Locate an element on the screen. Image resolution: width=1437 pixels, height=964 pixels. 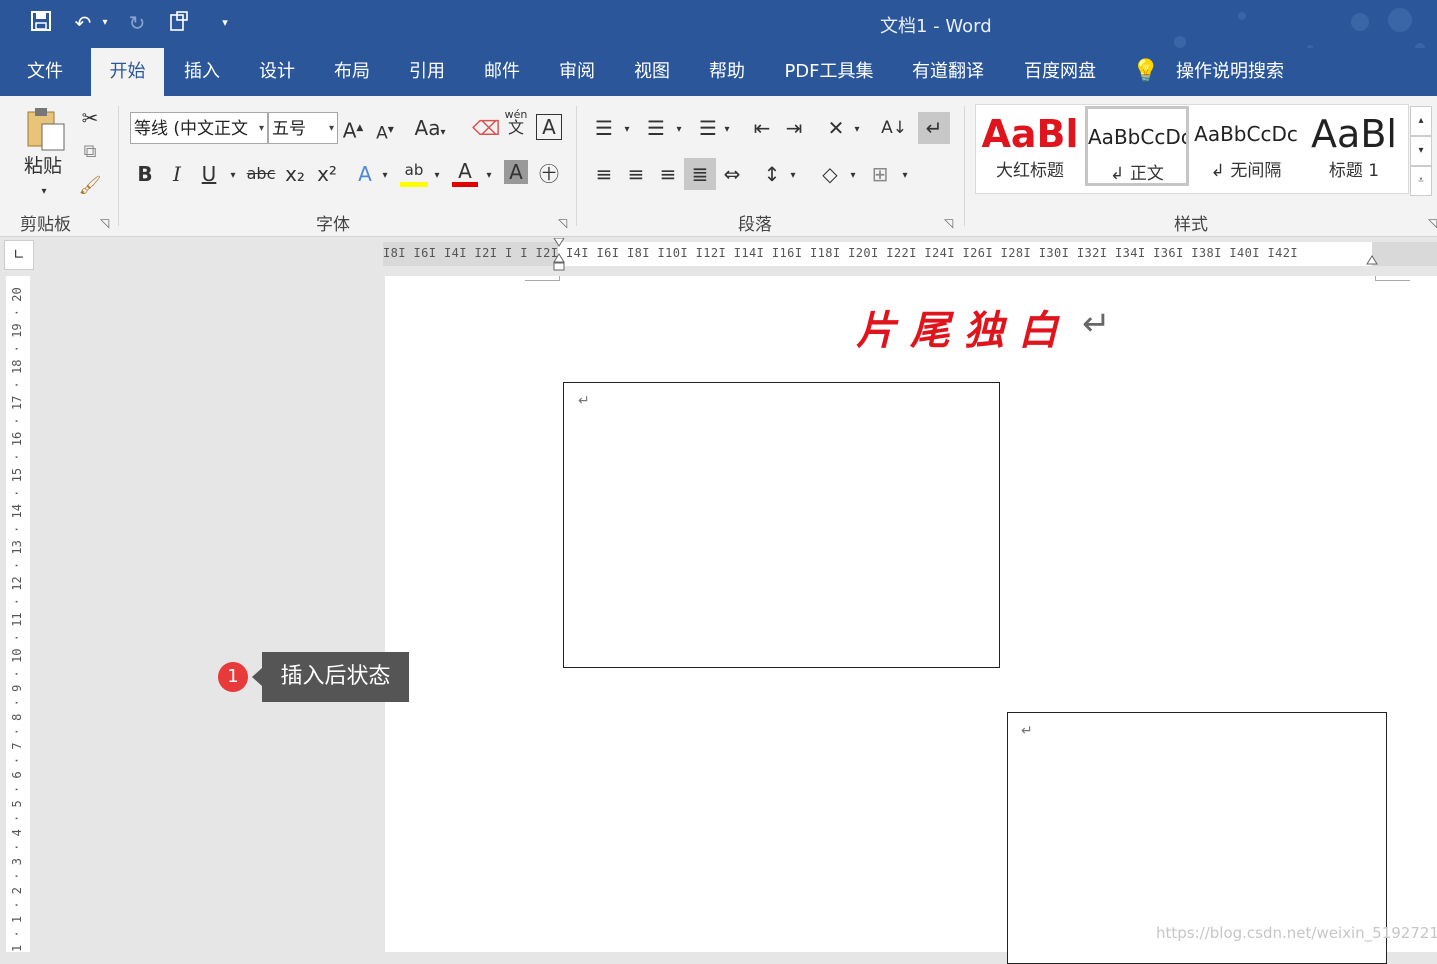
phonetic-guide-button: wén 文 is located at coordinates (516, 122).